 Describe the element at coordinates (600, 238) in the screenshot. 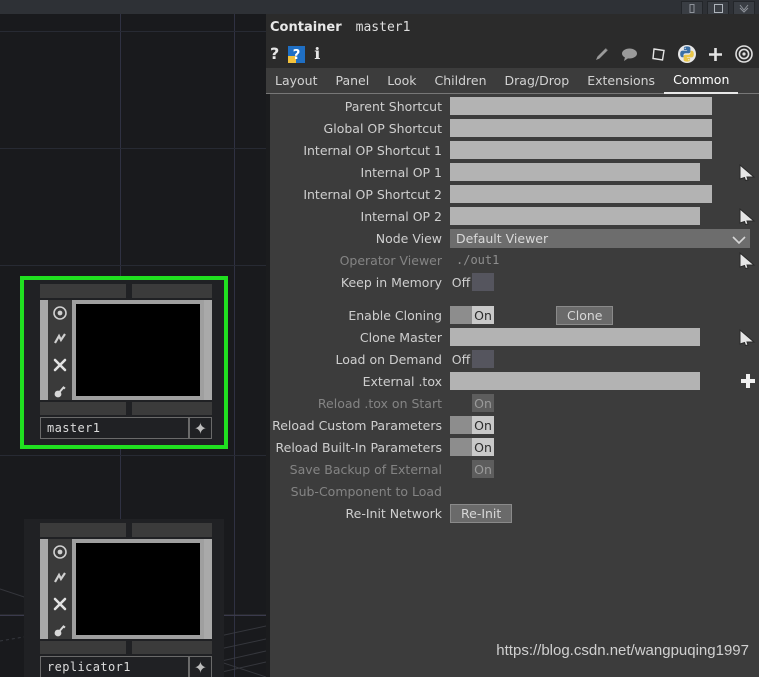

I see `select-node-view: Default Viewer` at that location.